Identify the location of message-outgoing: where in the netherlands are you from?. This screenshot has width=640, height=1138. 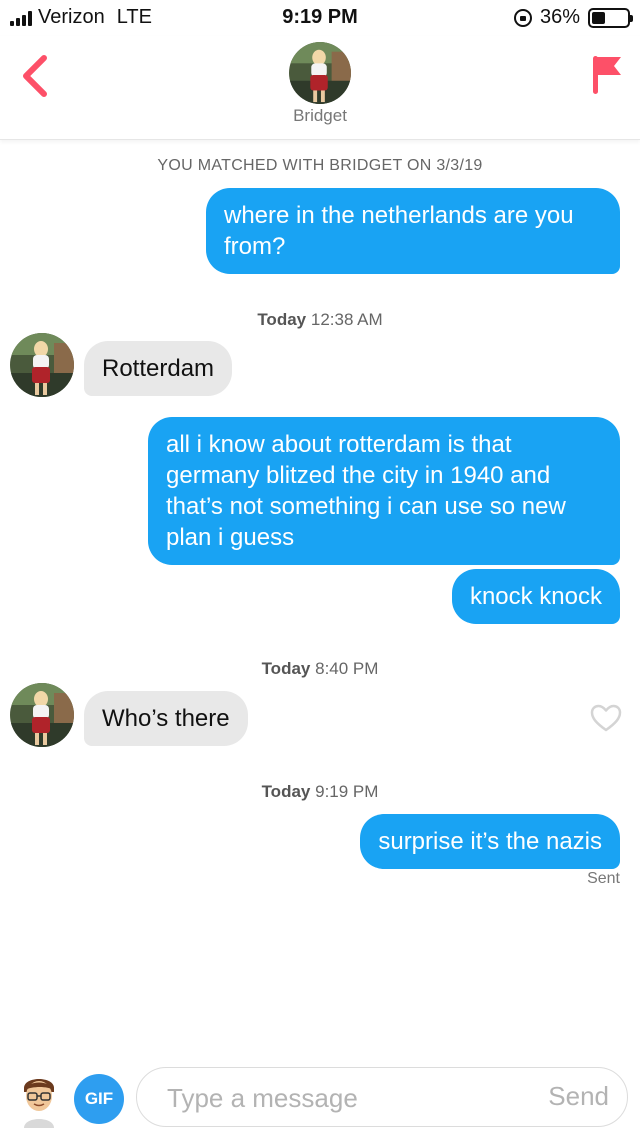
(413, 231).